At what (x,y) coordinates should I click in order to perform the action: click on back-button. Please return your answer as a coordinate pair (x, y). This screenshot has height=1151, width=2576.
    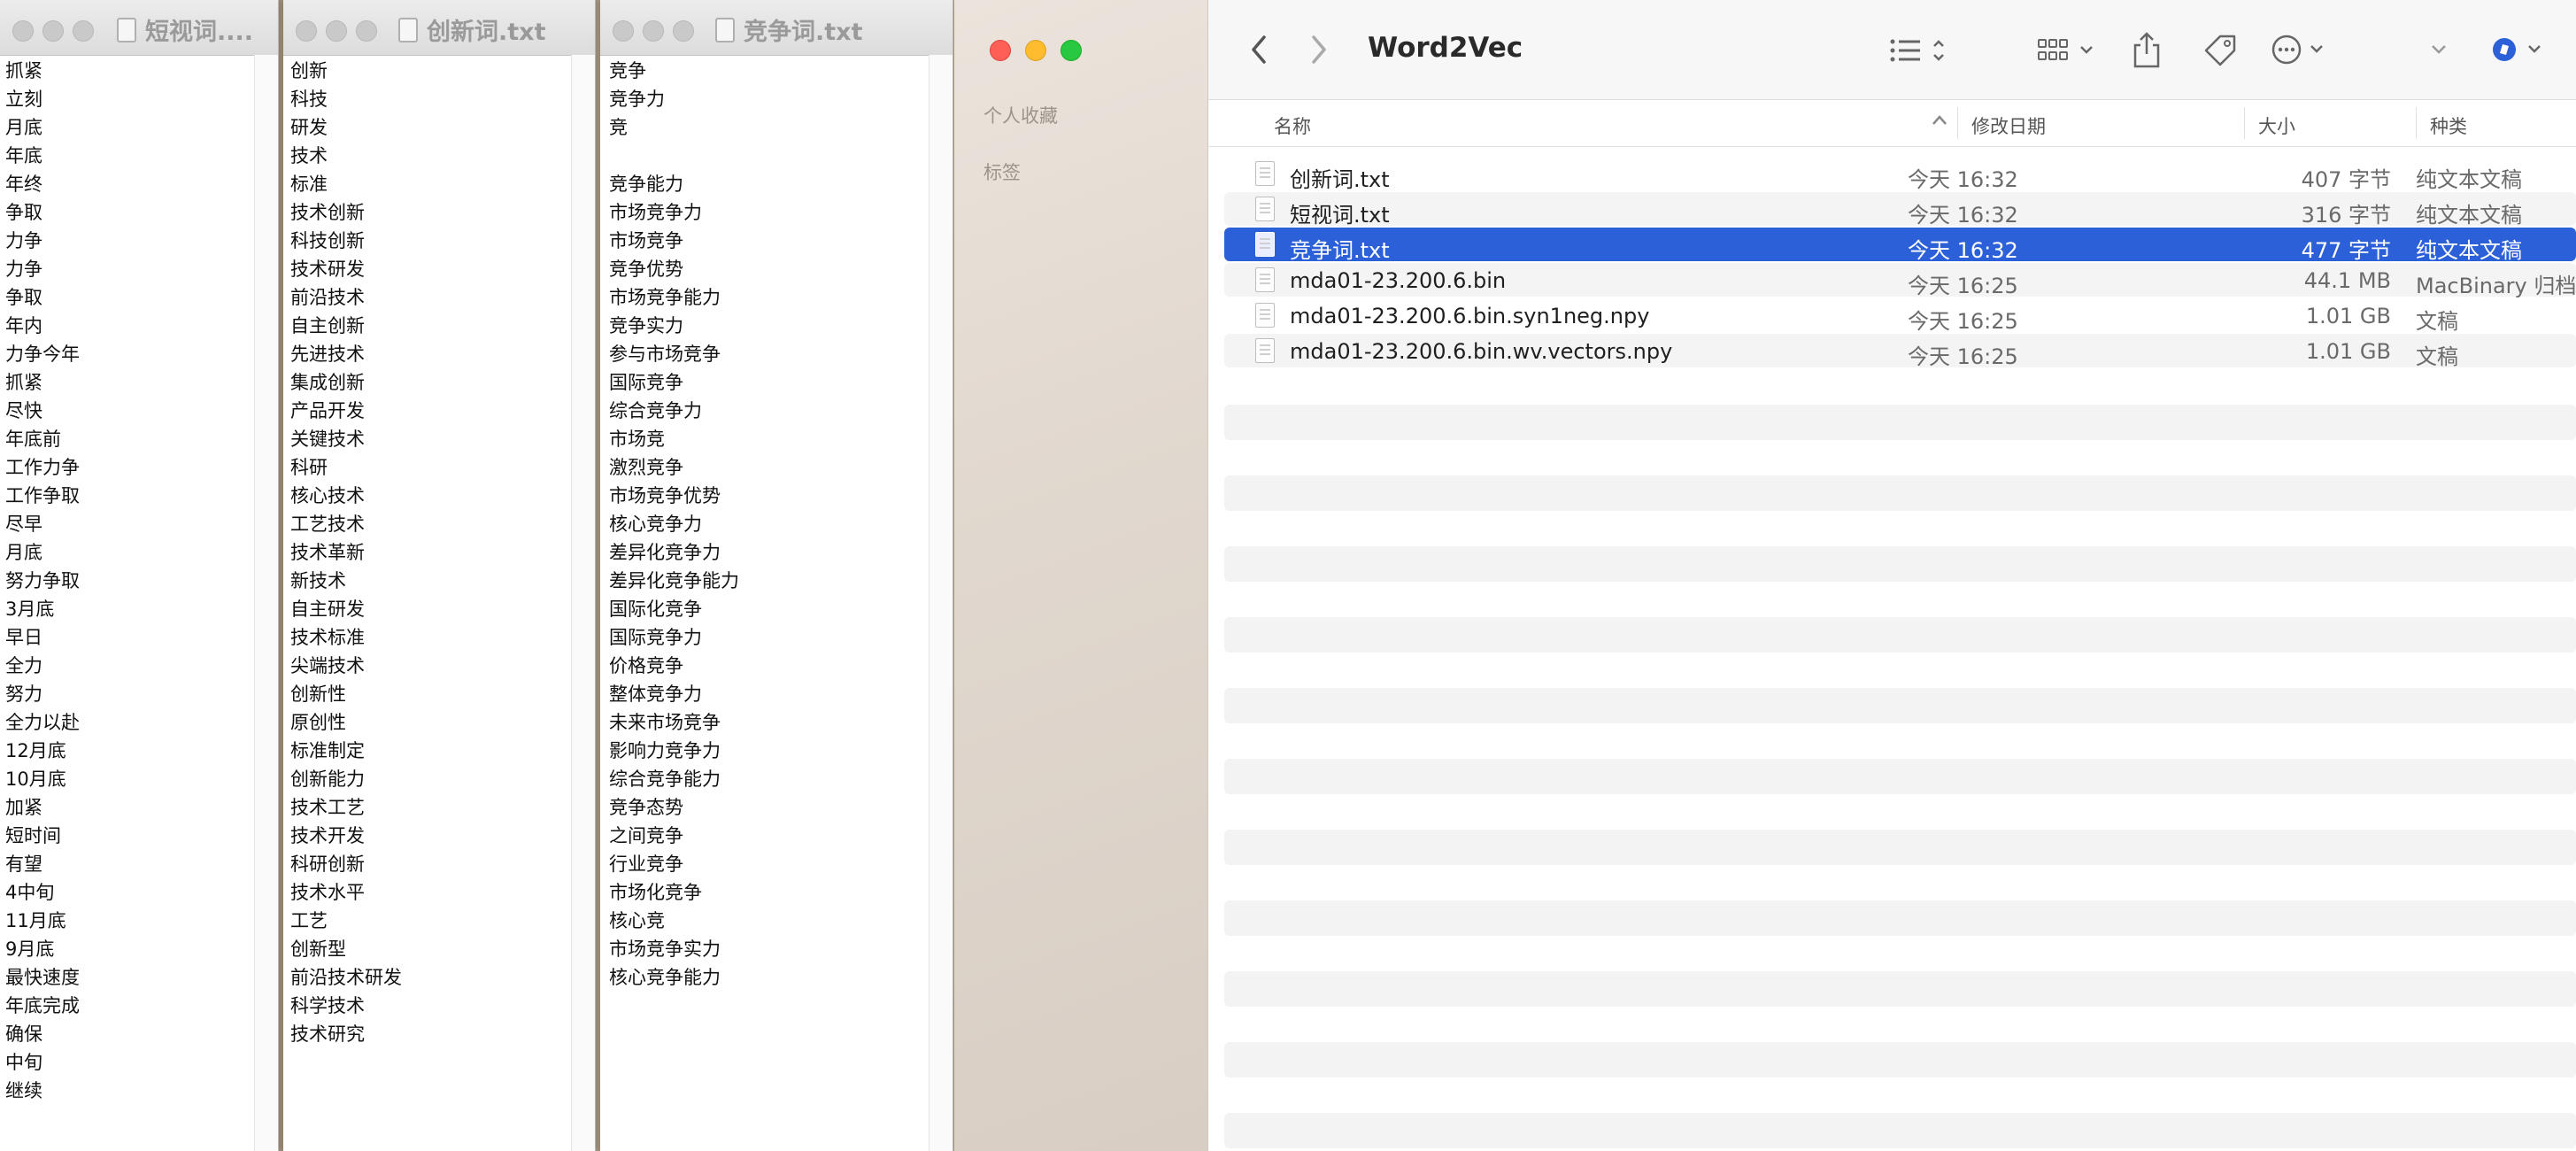
    Looking at the image, I should click on (1259, 50).